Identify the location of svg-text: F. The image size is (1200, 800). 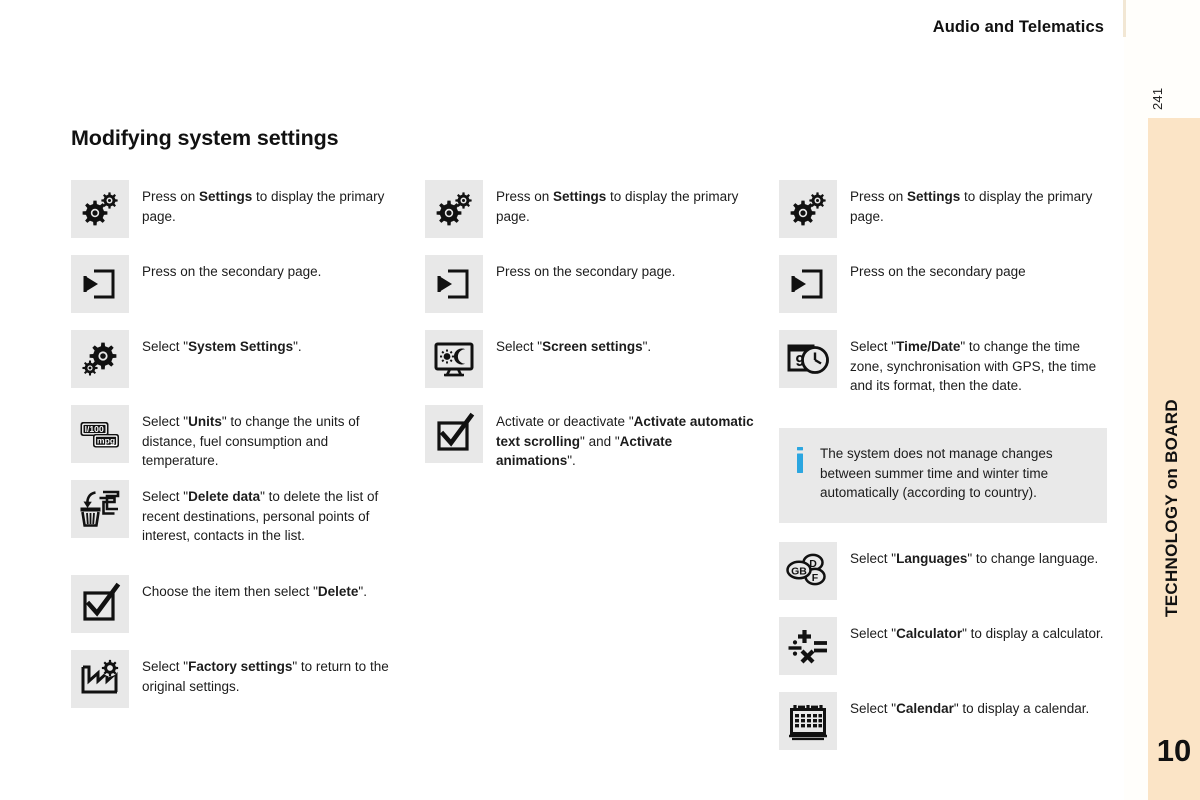
(815, 578).